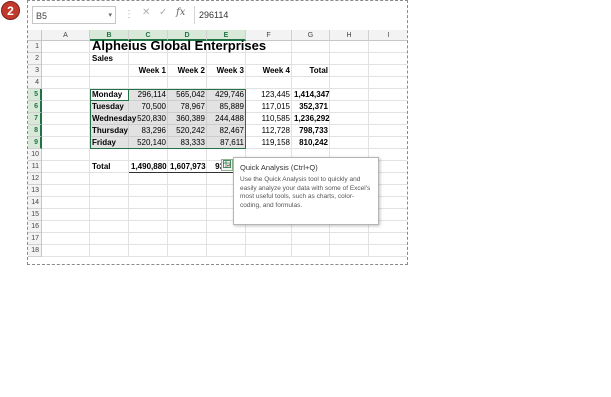  What do you see at coordinates (300, 15) in the screenshot?
I see `formula-input: 296114` at bounding box center [300, 15].